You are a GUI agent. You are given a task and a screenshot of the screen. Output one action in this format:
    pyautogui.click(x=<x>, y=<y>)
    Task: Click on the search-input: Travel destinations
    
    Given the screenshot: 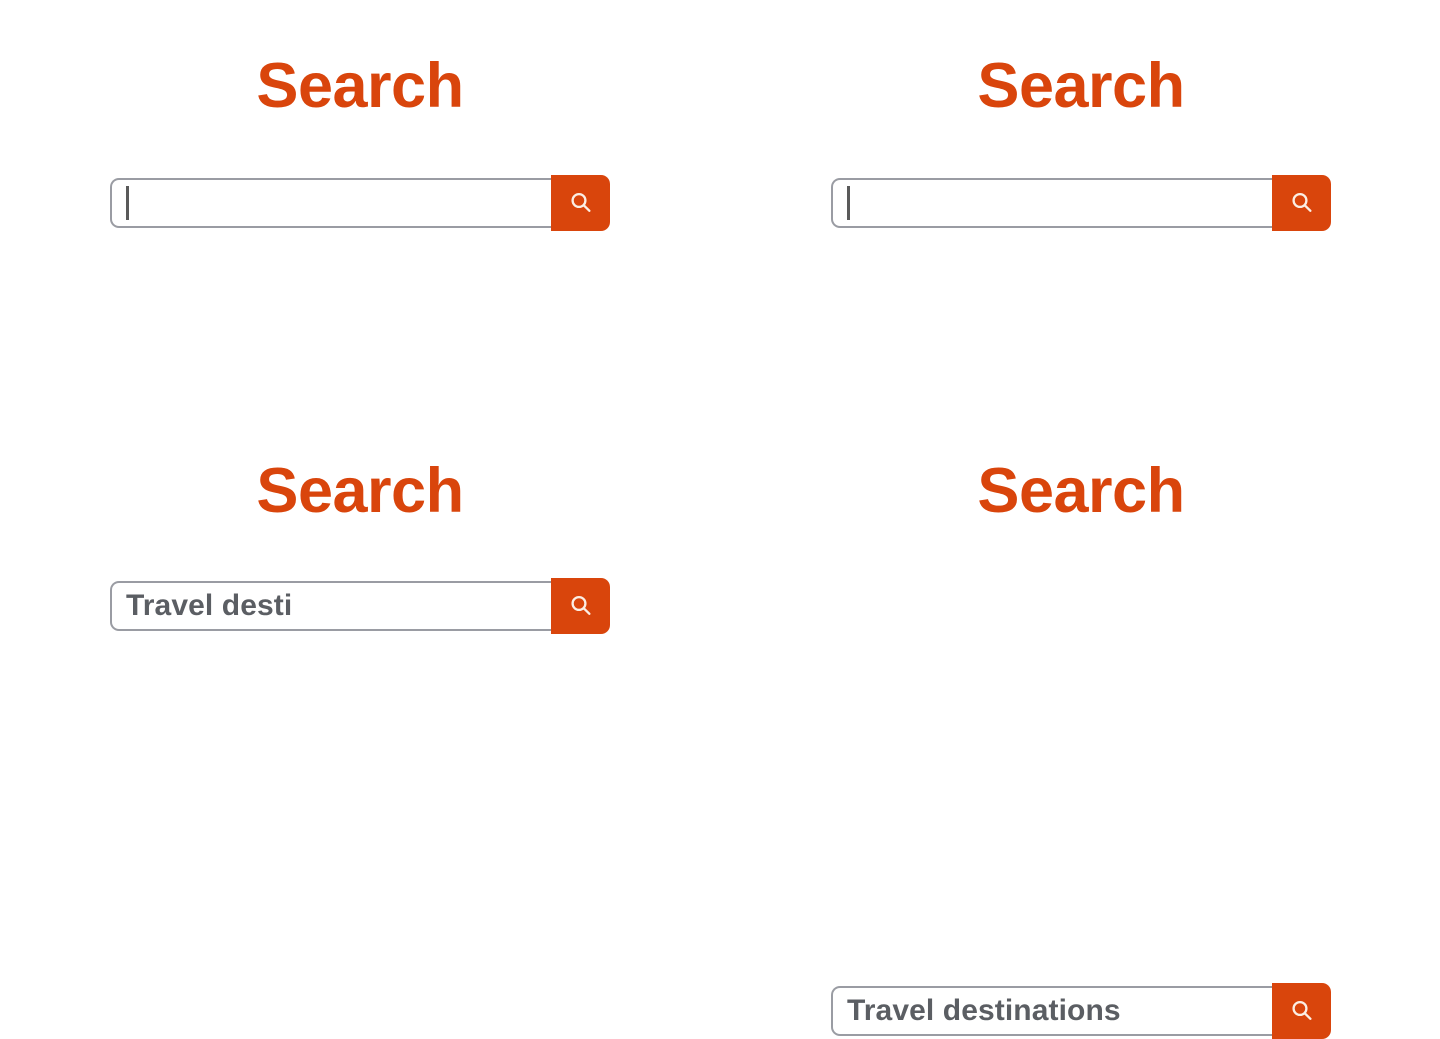 What is the action you would take?
    pyautogui.click(x=1051, y=1011)
    